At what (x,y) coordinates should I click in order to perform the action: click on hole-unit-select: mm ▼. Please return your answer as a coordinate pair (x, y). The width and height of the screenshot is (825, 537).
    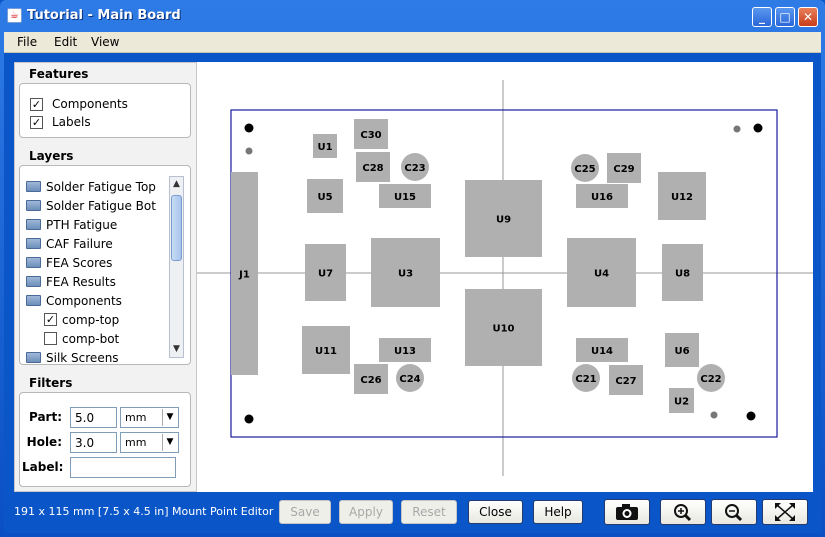
    Looking at the image, I should click on (149, 442).